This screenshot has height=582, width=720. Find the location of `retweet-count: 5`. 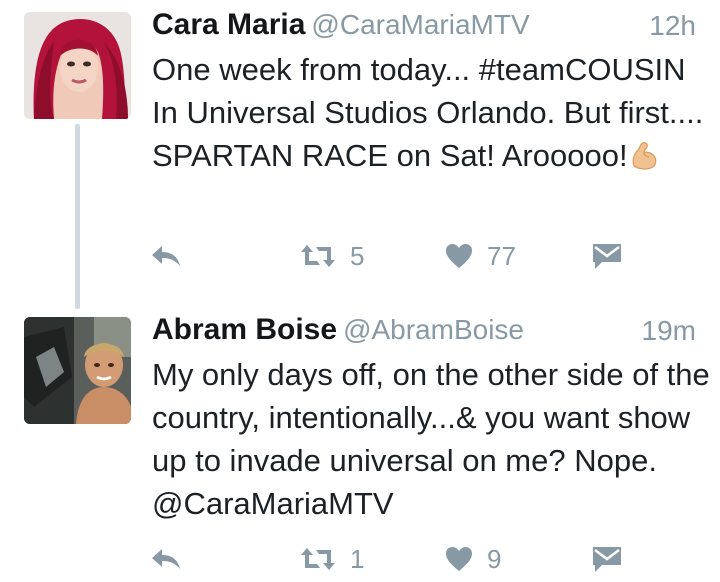

retweet-count: 5 is located at coordinates (357, 255).